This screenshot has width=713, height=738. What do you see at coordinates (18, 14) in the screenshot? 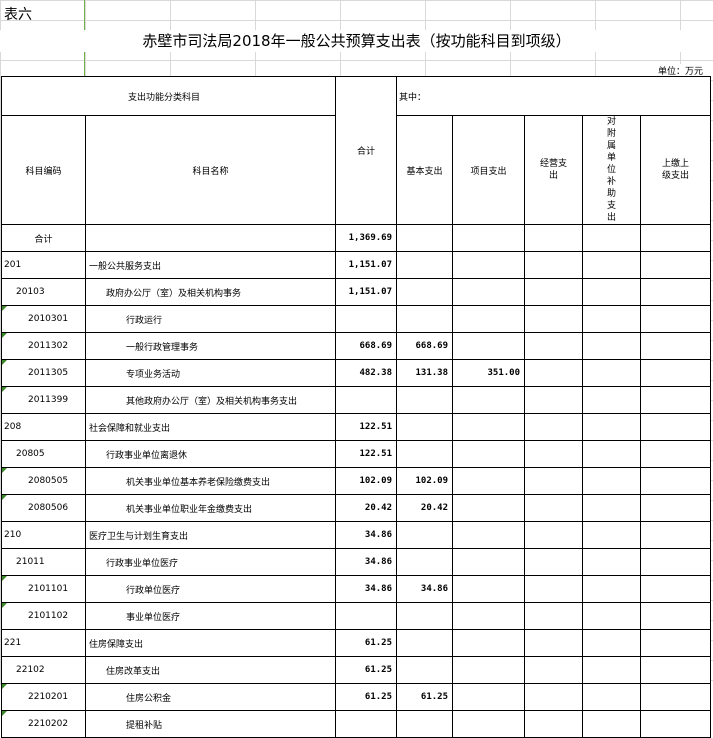
I see `sheet-label: 表六` at bounding box center [18, 14].